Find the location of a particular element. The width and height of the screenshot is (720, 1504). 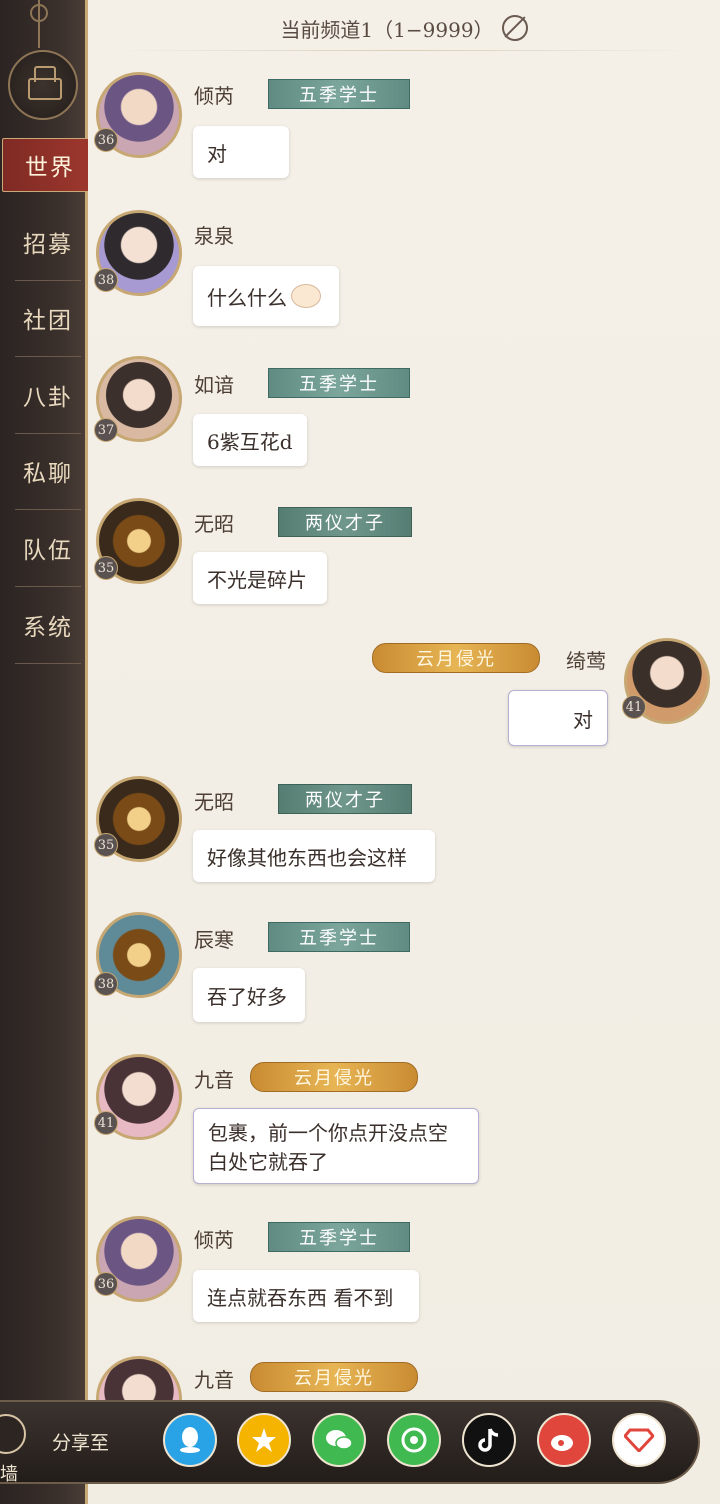

qq-glyph is located at coordinates (190, 1440).